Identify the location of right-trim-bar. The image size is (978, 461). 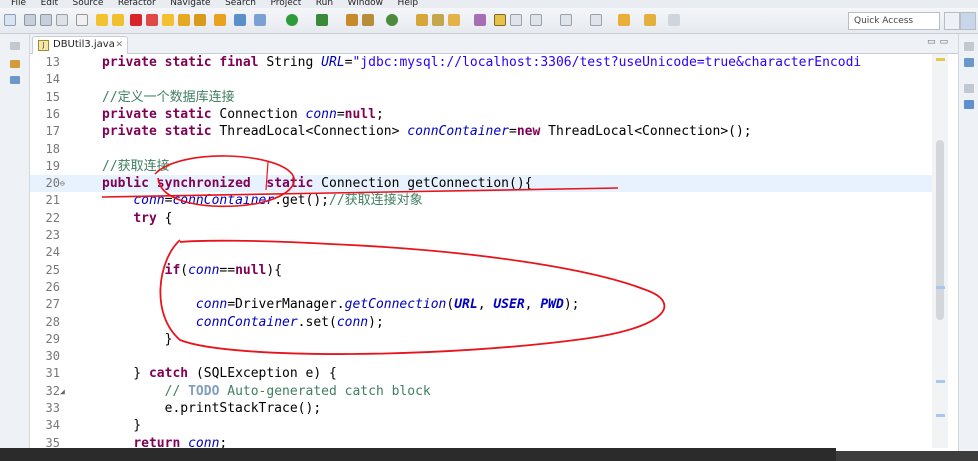
(968, 247).